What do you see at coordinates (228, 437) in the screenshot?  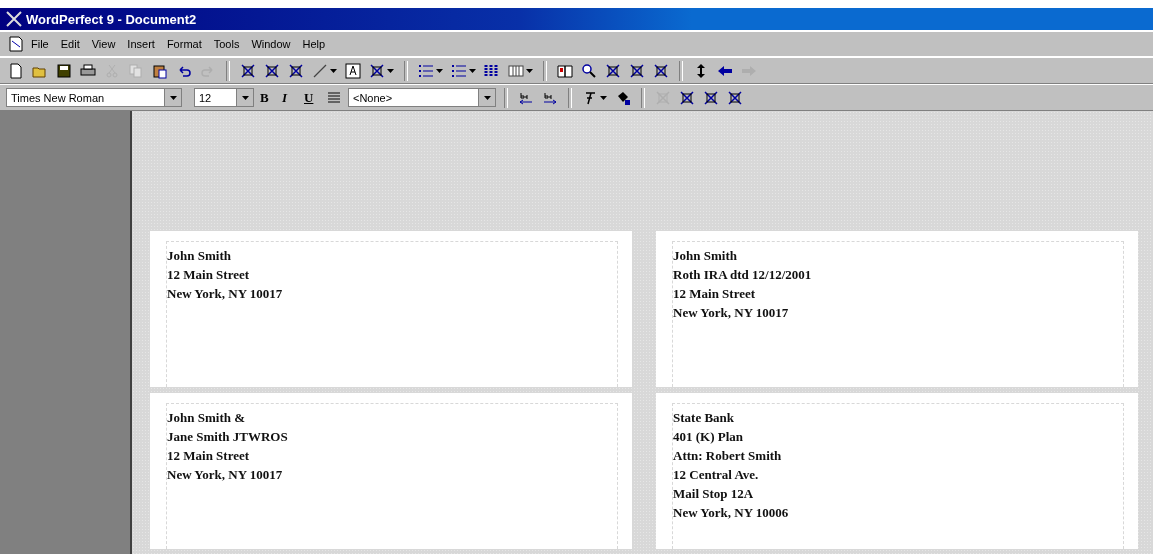 I see `address-line: Jane Smith JTWROS` at bounding box center [228, 437].